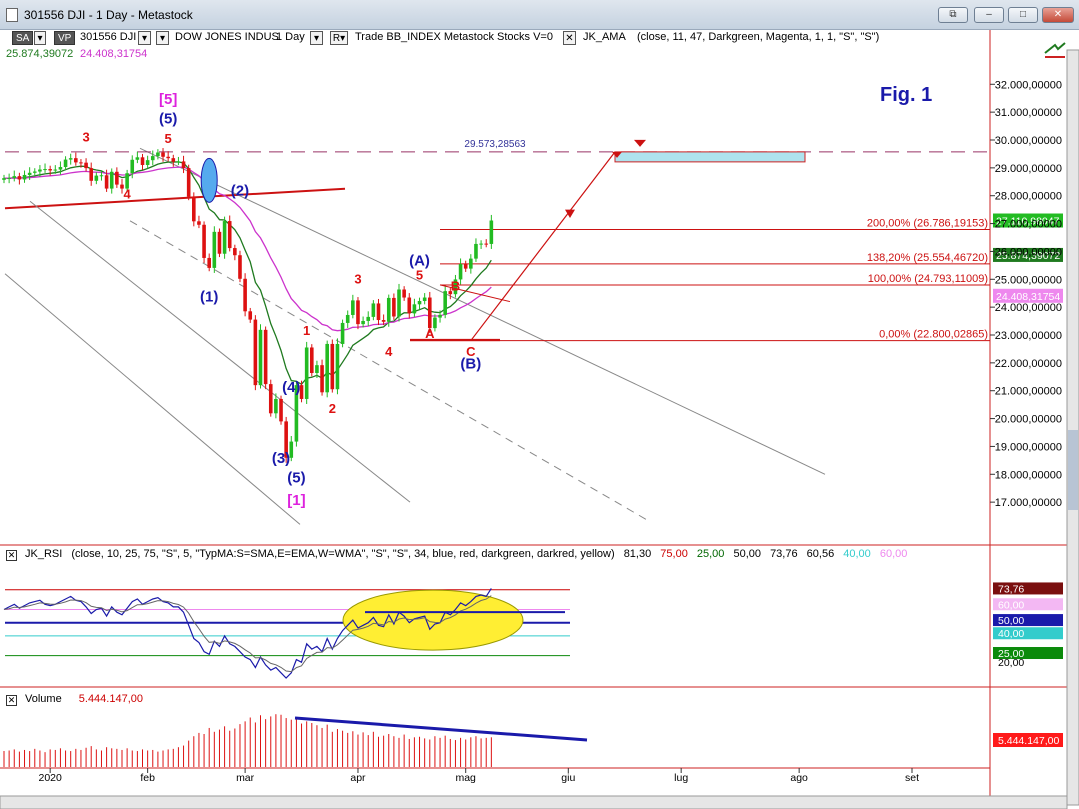  I want to click on rsi-remove-checkbox: ✕, so click(11, 555).